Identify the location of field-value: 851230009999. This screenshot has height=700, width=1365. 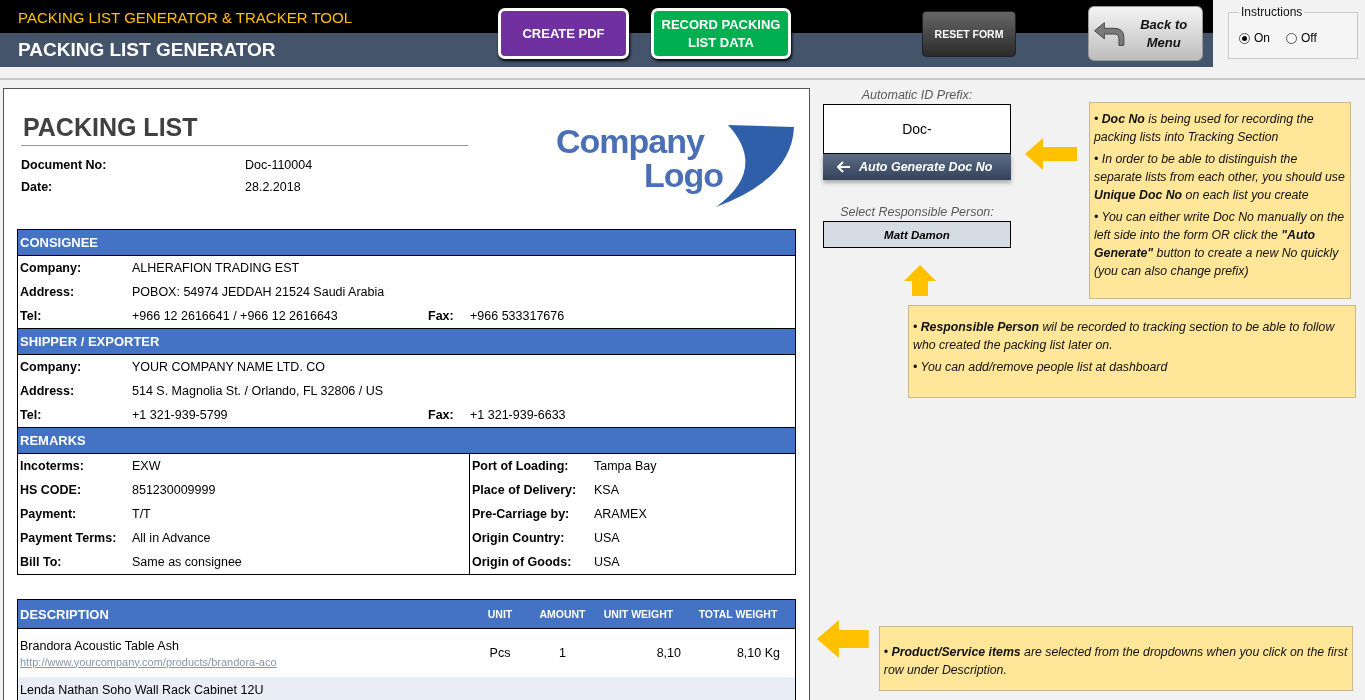
(174, 490).